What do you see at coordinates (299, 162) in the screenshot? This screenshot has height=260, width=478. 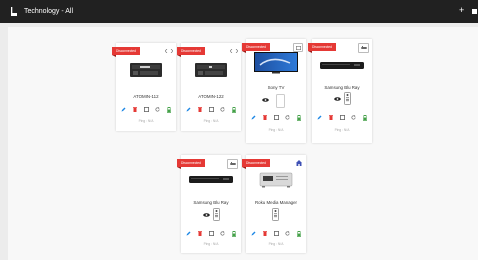 I see `roku-icon` at bounding box center [299, 162].